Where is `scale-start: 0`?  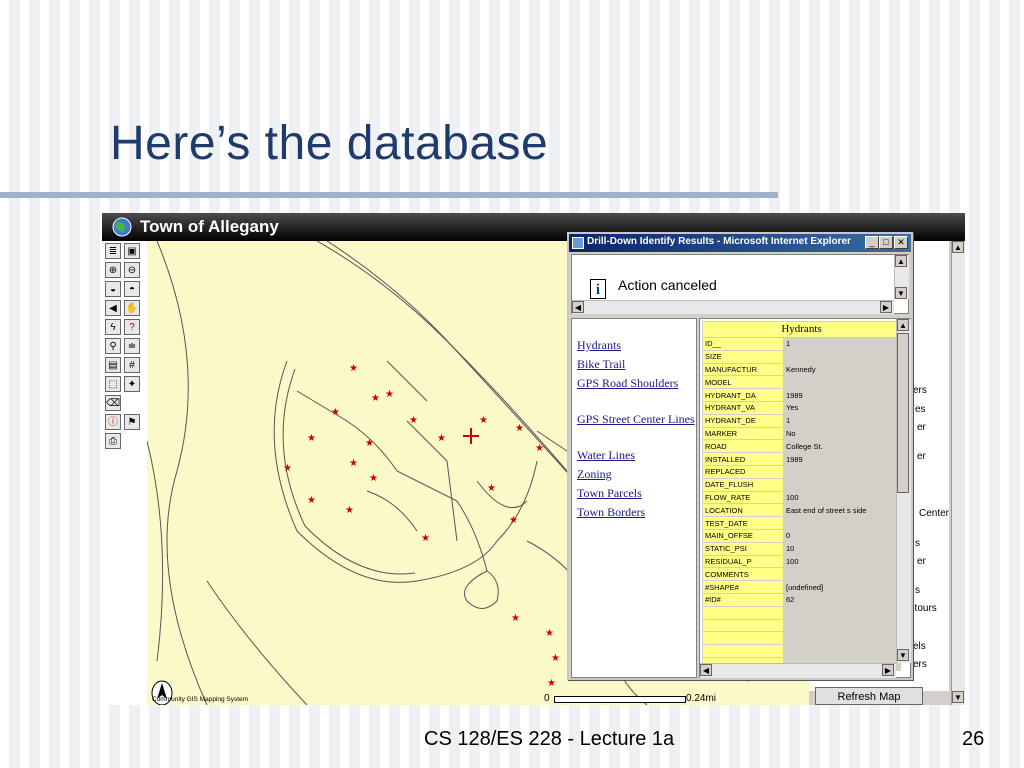 scale-start: 0 is located at coordinates (547, 698).